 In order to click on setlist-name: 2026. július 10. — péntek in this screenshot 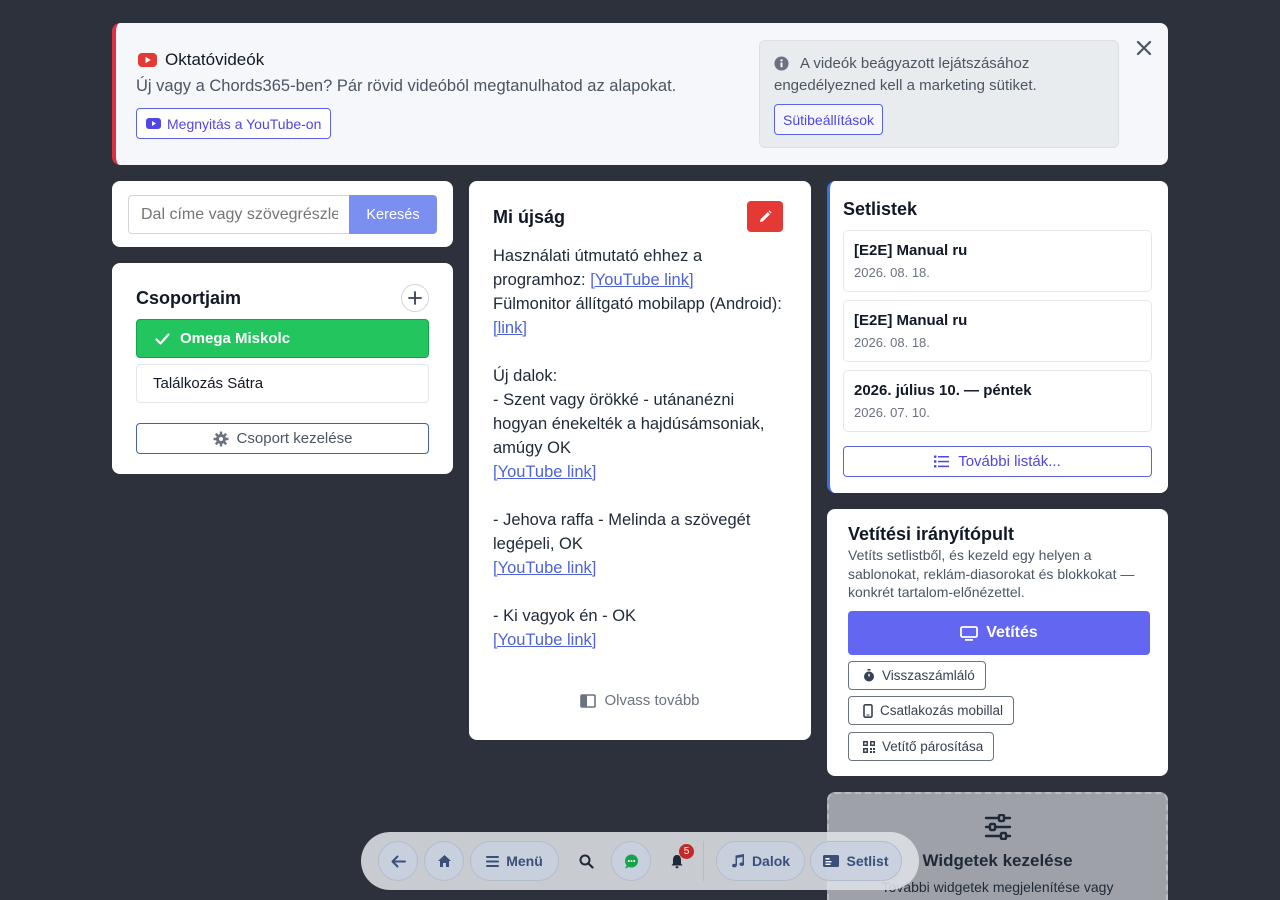, I will do `click(943, 390)`.